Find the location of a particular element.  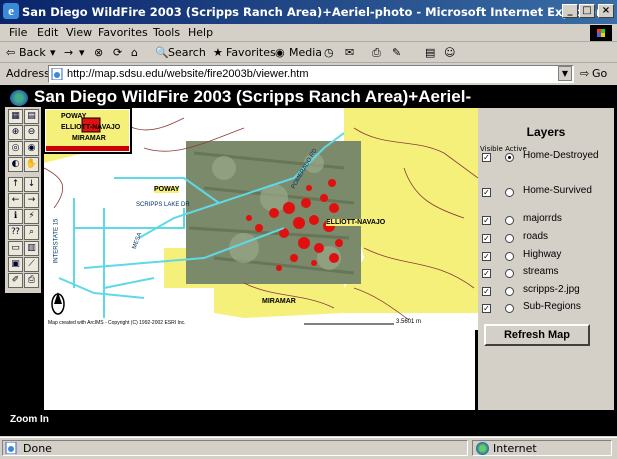

toggle-legend-icon: ▤ is located at coordinates (31, 116).